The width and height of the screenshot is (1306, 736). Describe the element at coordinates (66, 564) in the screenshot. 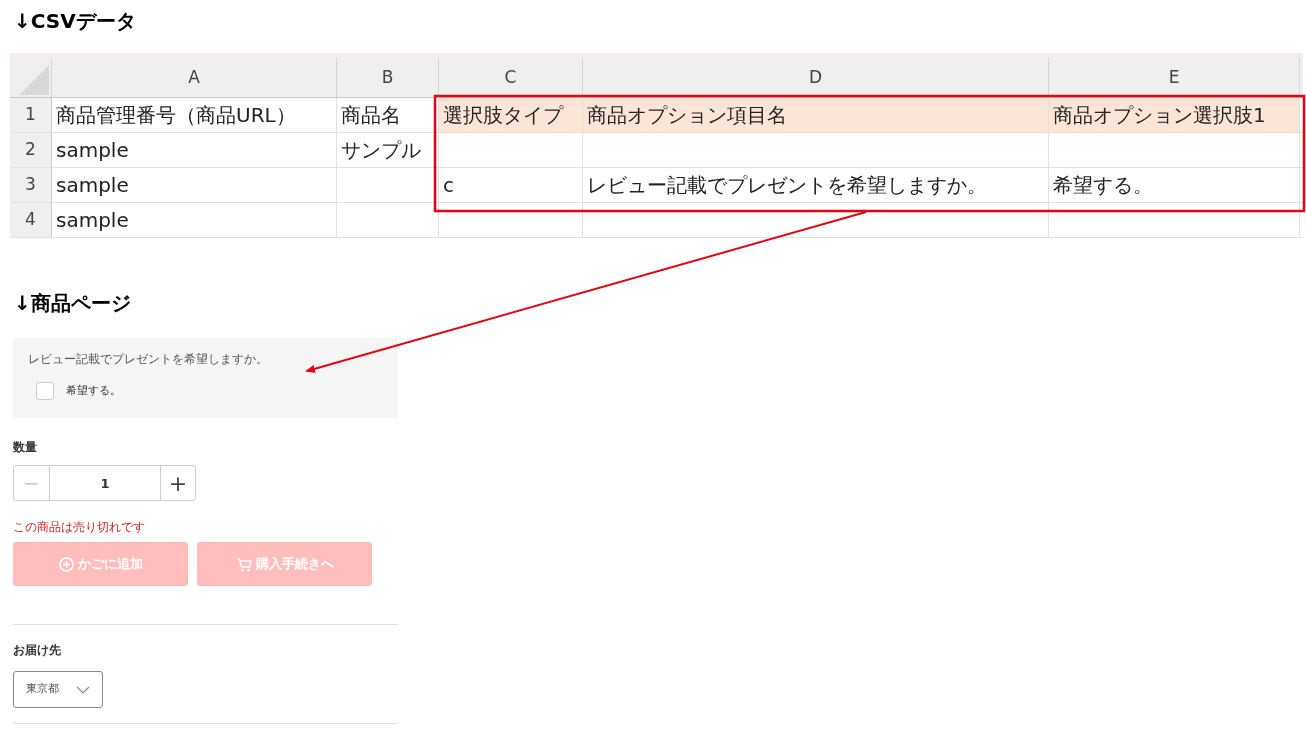

I see `plus-circle-icon` at that location.